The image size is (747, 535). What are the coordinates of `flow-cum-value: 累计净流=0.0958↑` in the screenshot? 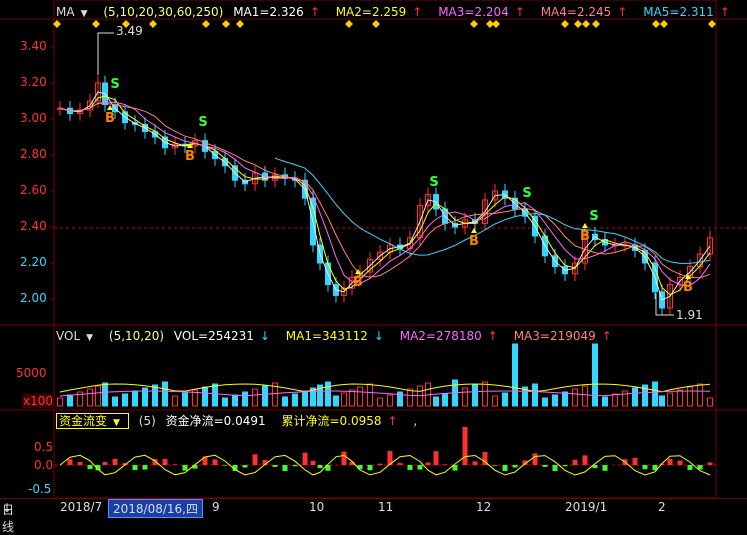 It's located at (342, 421).